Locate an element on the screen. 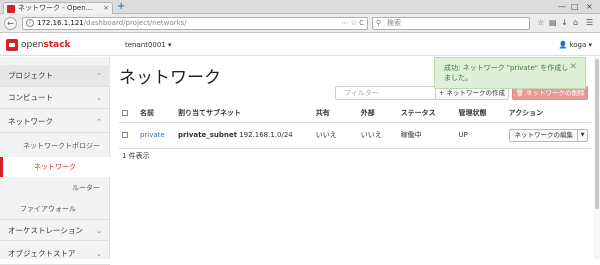 The width and height of the screenshot is (600, 265). url-tools-icon: ⋯ ☆ C is located at coordinates (352, 23).